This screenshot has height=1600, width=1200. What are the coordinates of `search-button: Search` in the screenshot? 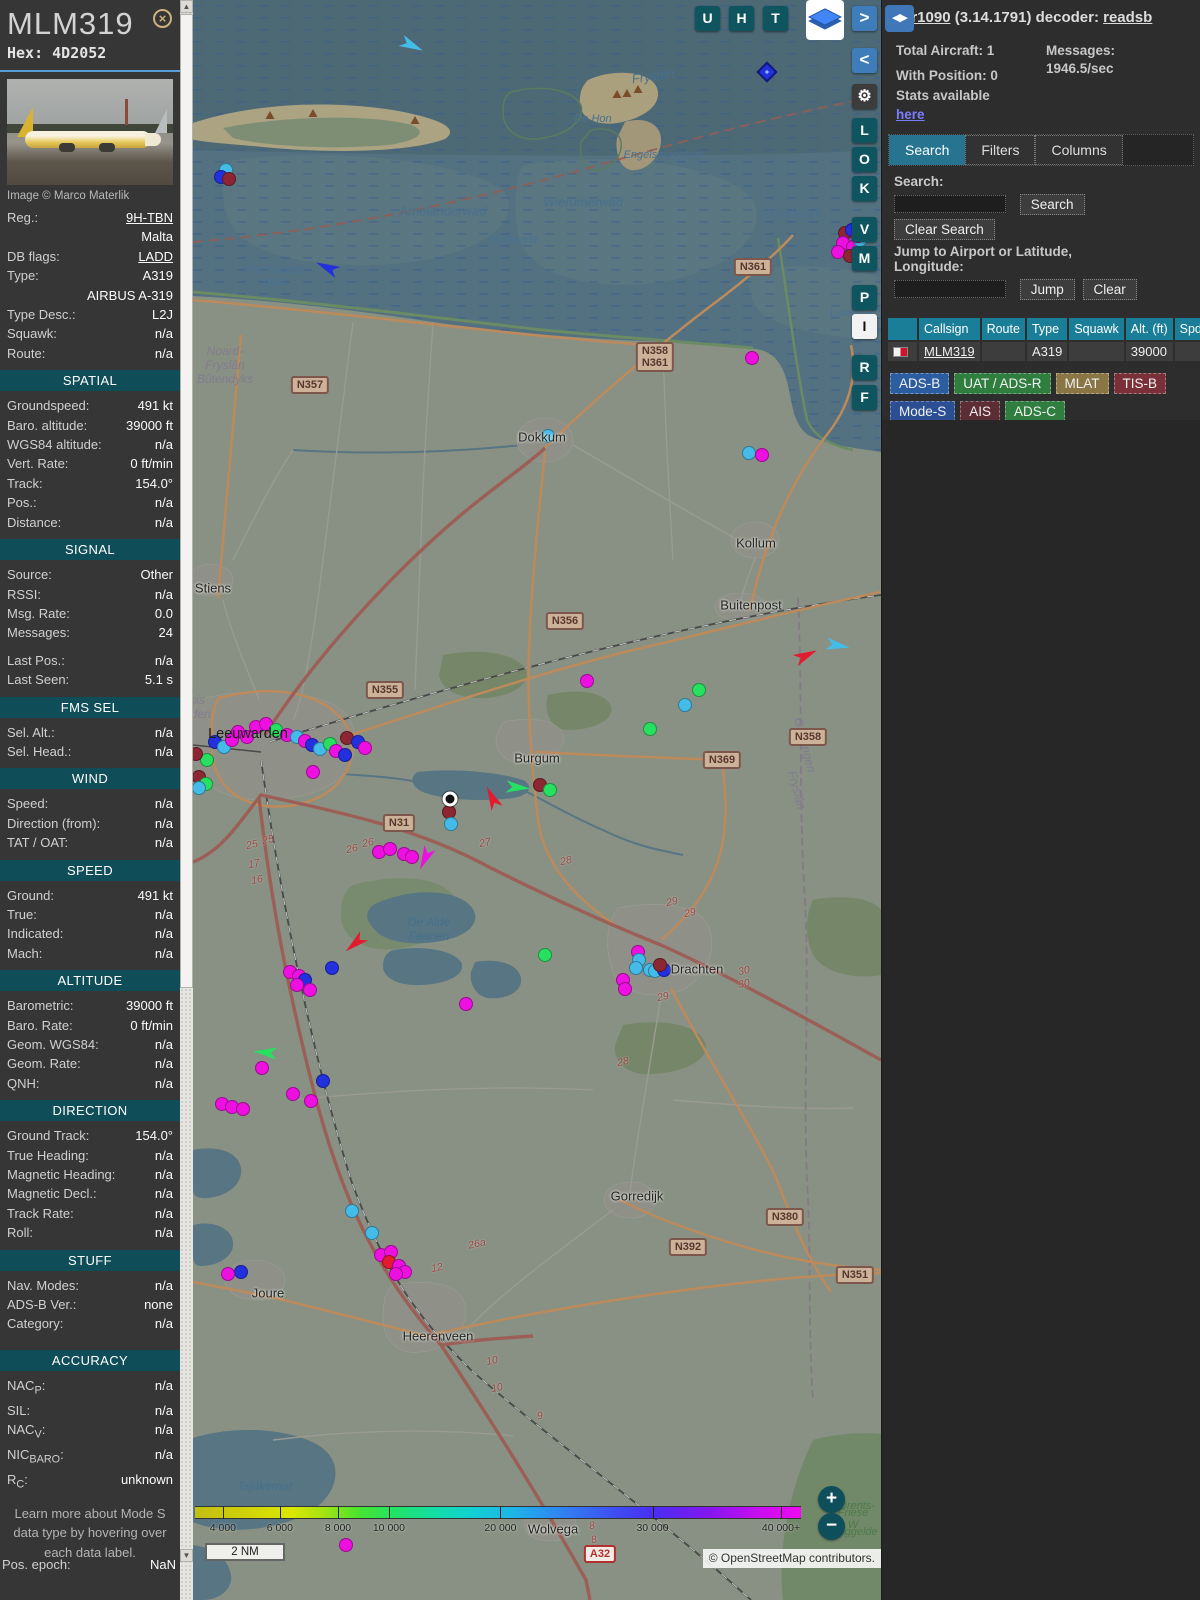 It's located at (1052, 204).